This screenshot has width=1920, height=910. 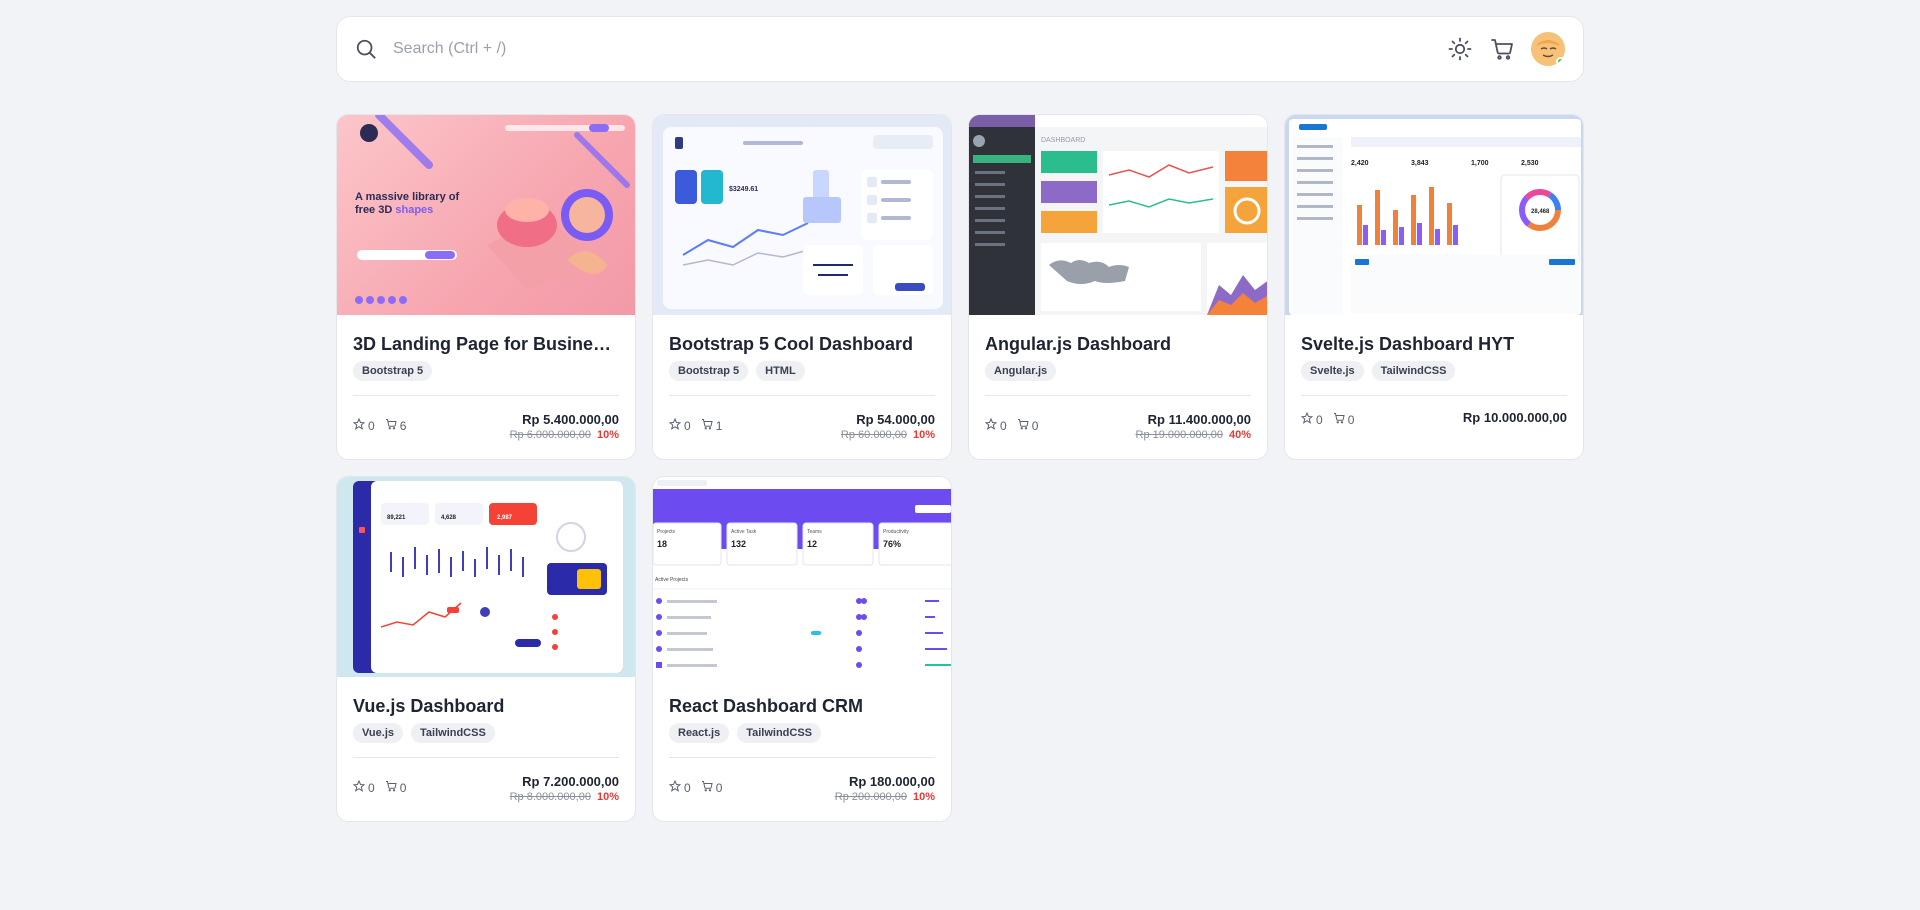 What do you see at coordinates (719, 425) in the screenshot?
I see `sales-count: 1` at bounding box center [719, 425].